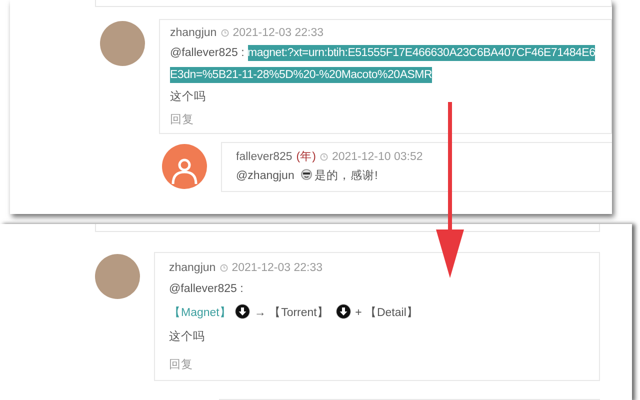 The image size is (640, 400). Describe the element at coordinates (184, 166) in the screenshot. I see `avatar-icon` at that location.